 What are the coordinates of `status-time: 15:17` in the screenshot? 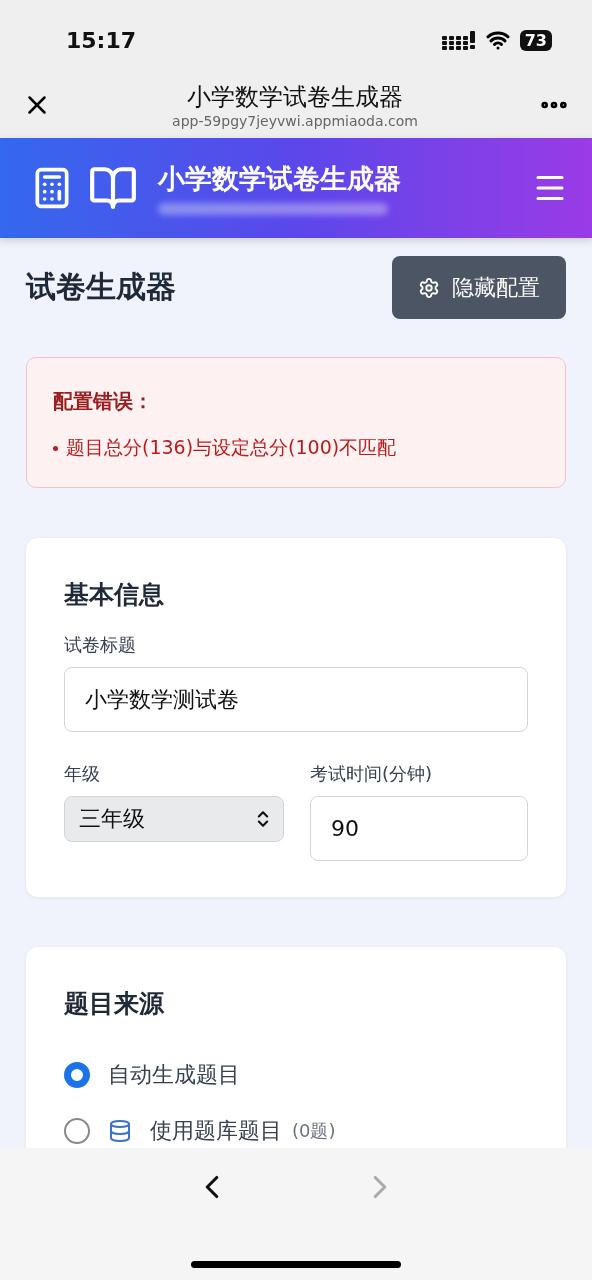 It's located at (101, 40).